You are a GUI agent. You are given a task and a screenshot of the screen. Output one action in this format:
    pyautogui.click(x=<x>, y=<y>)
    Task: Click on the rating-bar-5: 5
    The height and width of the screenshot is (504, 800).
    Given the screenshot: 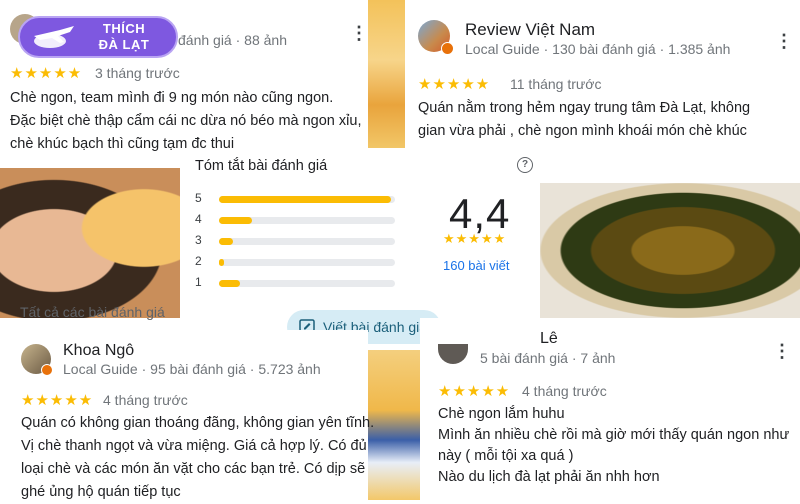 What is the action you would take?
    pyautogui.click(x=300, y=198)
    